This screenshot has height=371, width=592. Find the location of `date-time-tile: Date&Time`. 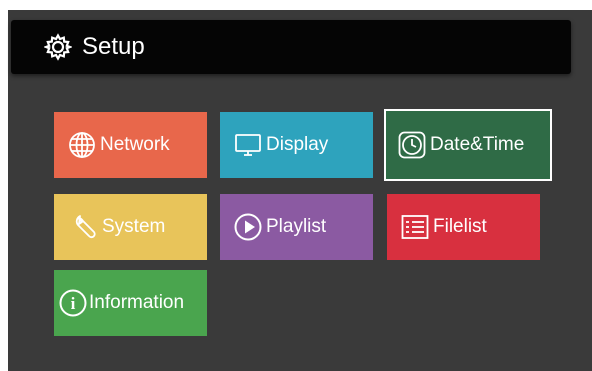

date-time-tile: Date&Time is located at coordinates (468, 145).